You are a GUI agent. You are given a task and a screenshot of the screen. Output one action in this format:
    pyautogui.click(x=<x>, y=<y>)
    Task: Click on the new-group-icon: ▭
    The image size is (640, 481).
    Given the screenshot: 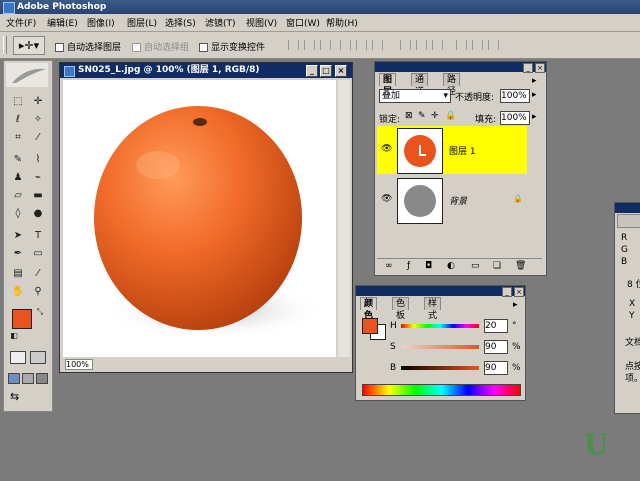 What is the action you would take?
    pyautogui.click(x=475, y=266)
    